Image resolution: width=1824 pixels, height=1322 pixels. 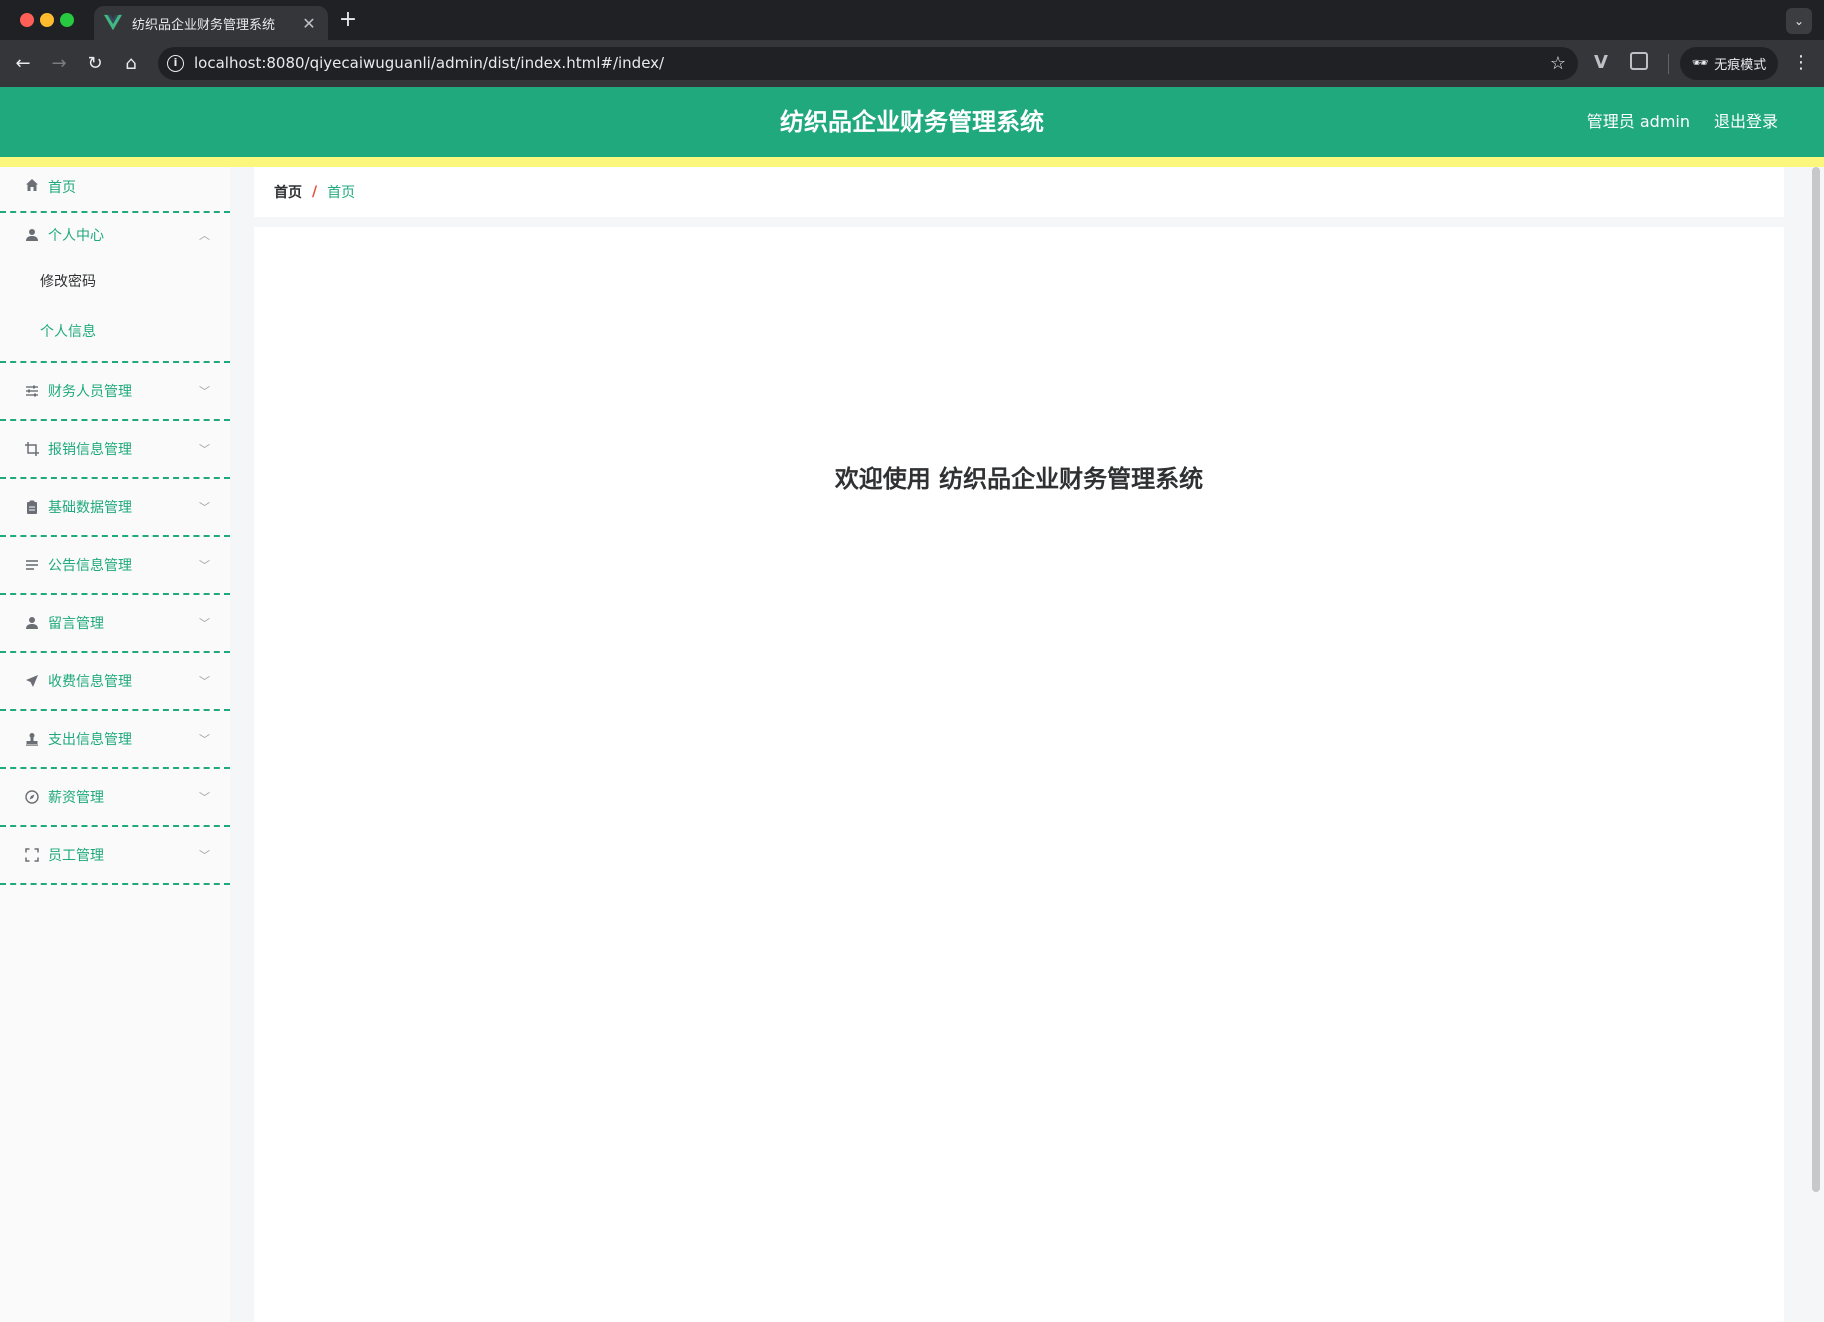 What do you see at coordinates (115, 624) in the screenshot?
I see `sidebar-item-messages: 留言管理 ﹀` at bounding box center [115, 624].